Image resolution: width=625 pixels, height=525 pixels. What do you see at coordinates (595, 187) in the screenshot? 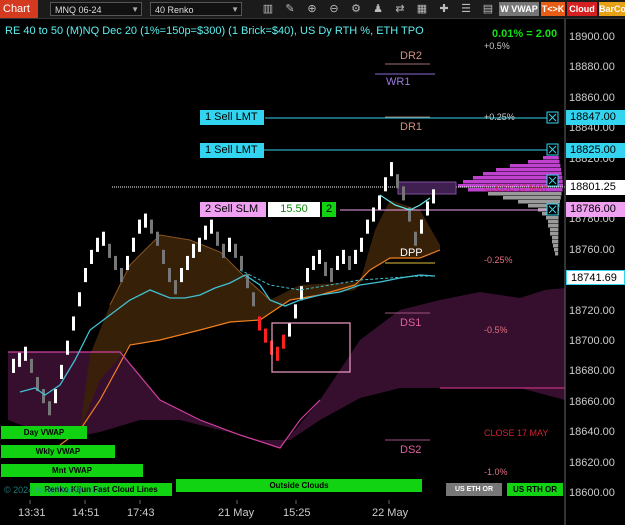
I see `last-price-tag: 18801.25` at bounding box center [595, 187].